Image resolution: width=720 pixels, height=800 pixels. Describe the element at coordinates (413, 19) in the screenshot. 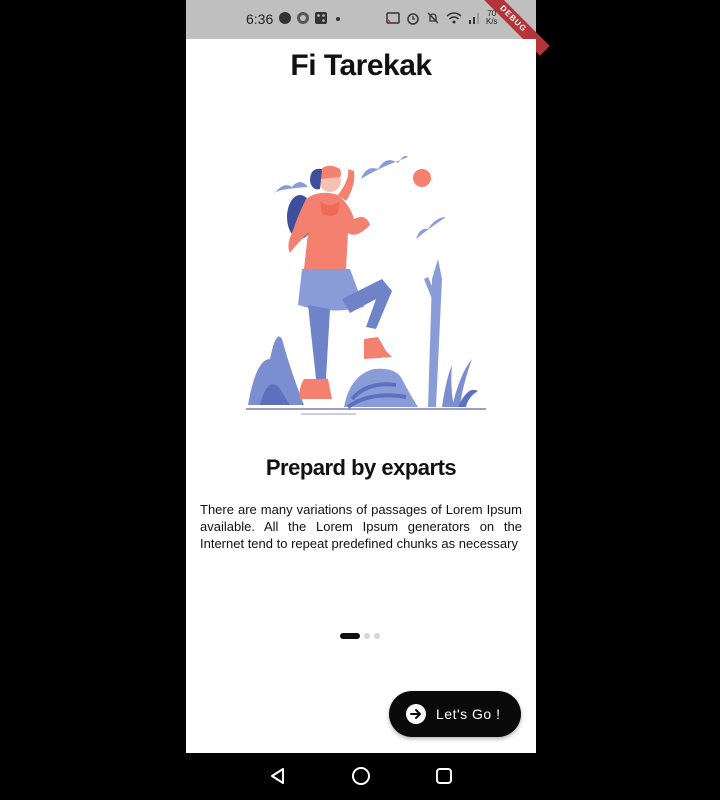

I see `alarm-icon` at that location.